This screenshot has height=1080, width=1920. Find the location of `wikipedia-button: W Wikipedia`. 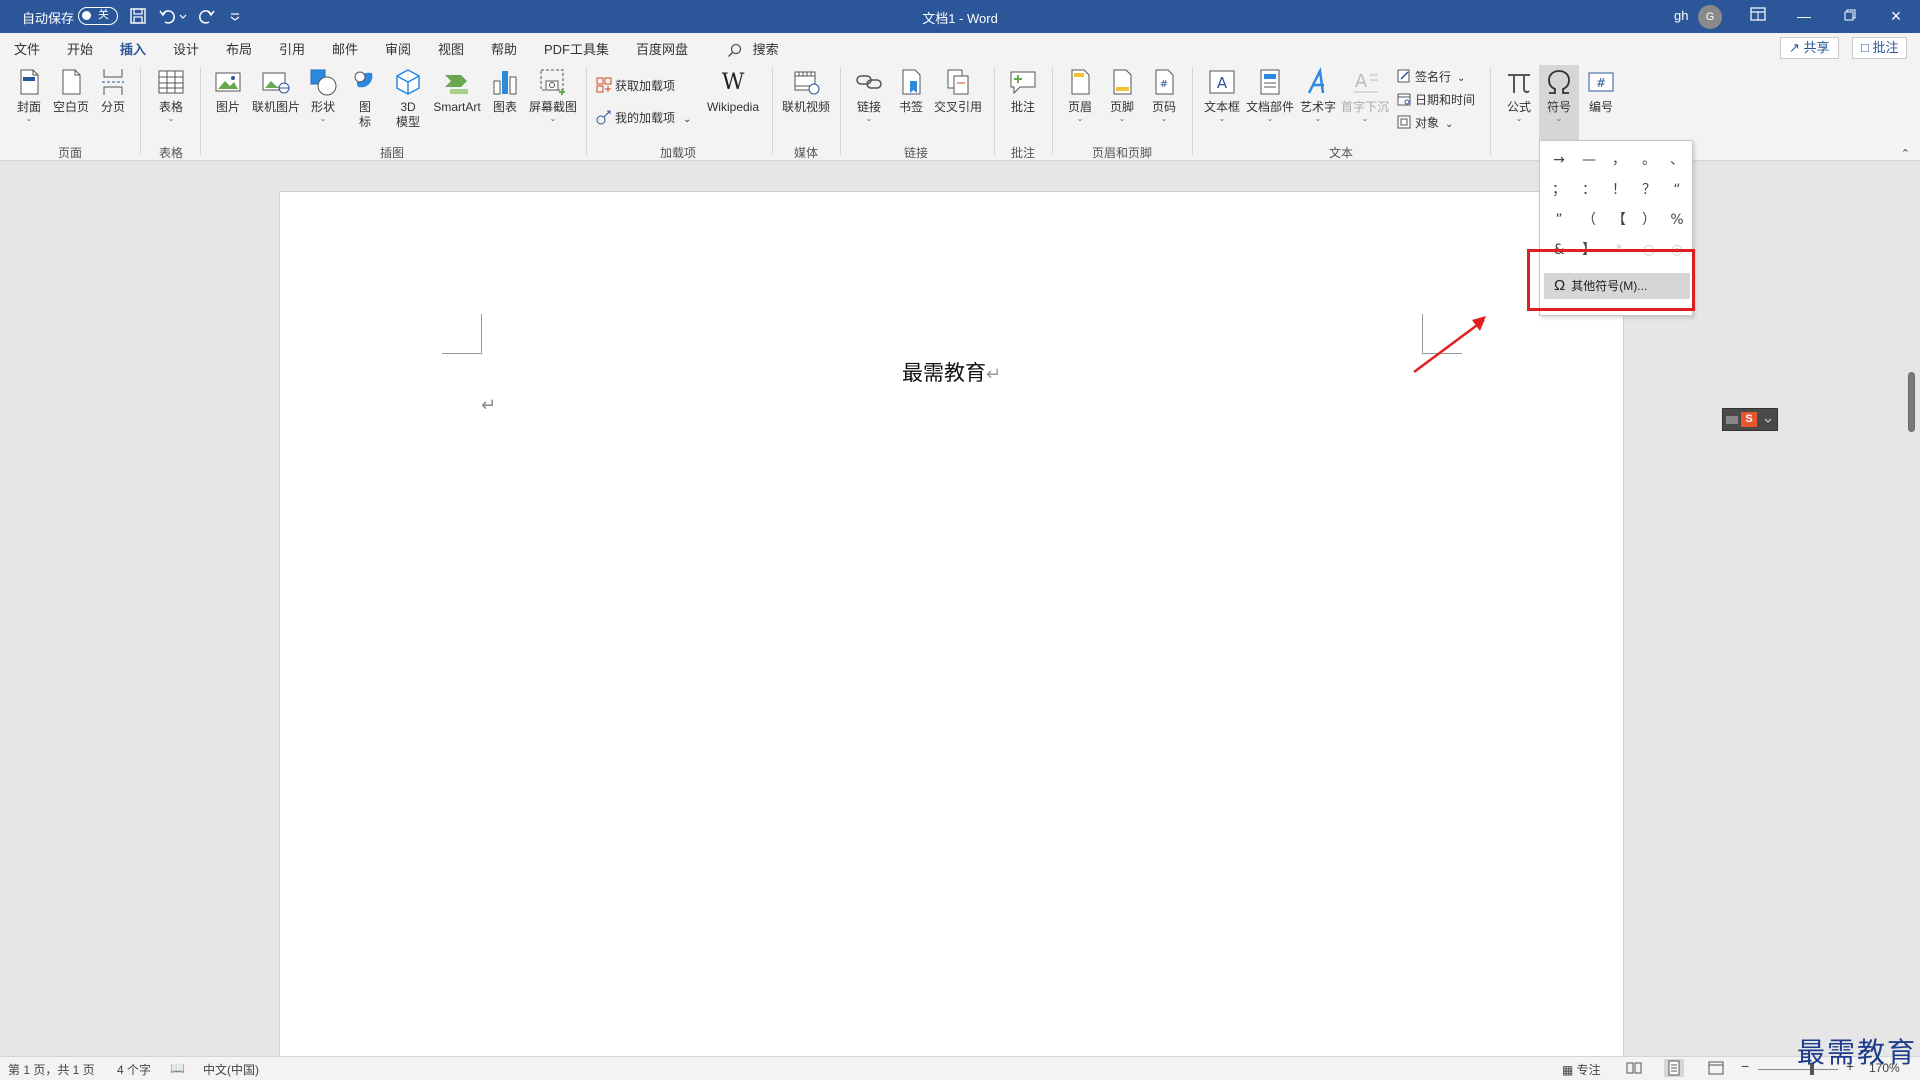

wikipedia-button: W Wikipedia is located at coordinates (733, 91).